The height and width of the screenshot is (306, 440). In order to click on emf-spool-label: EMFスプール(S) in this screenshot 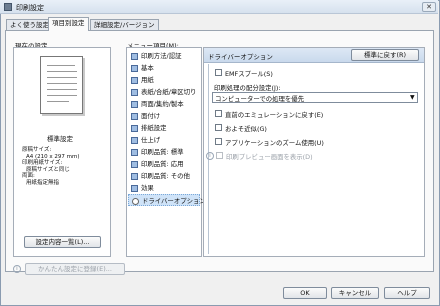, I will do `click(249, 74)`.